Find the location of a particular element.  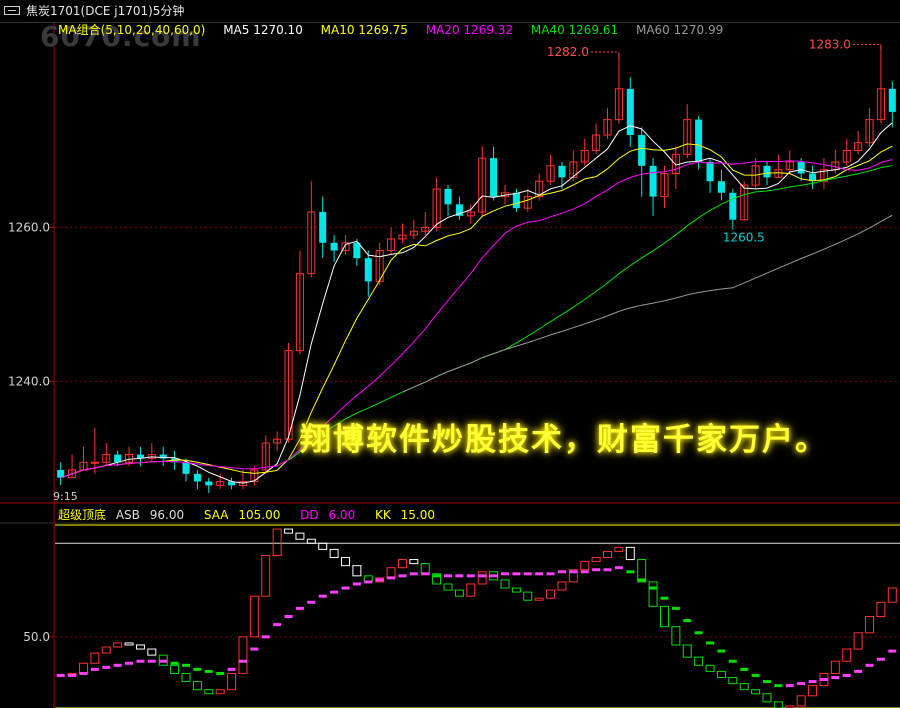

high-annotation: 1282.0 is located at coordinates (568, 52).